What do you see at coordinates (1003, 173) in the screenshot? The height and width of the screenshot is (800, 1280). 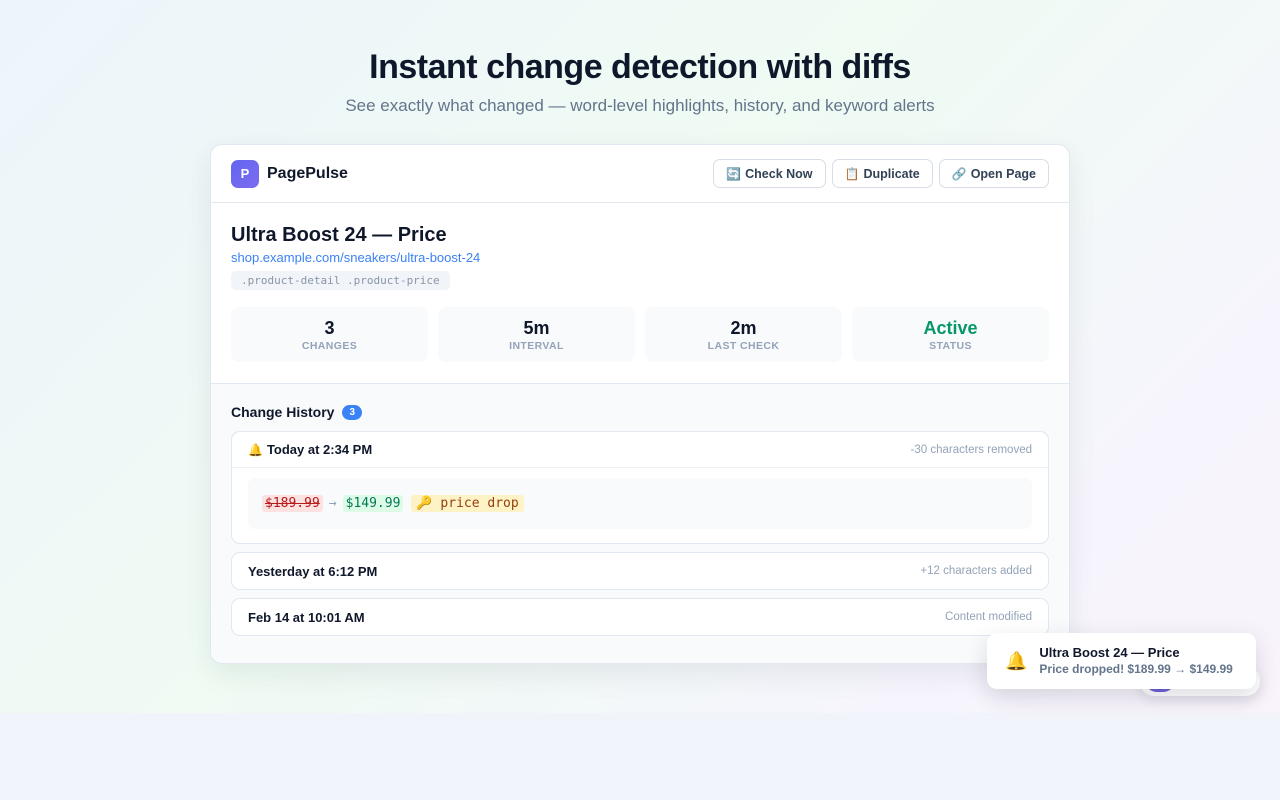 I see `open-page-label: Open Page` at bounding box center [1003, 173].